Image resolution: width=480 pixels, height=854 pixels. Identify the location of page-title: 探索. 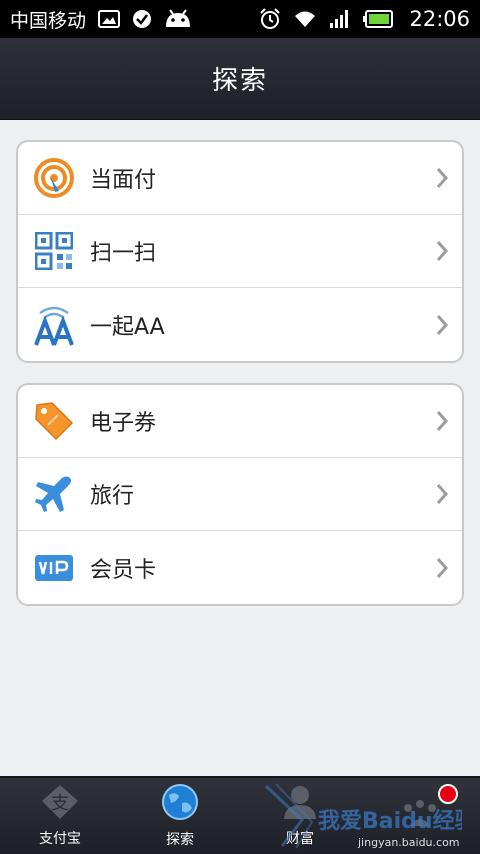
(239, 81).